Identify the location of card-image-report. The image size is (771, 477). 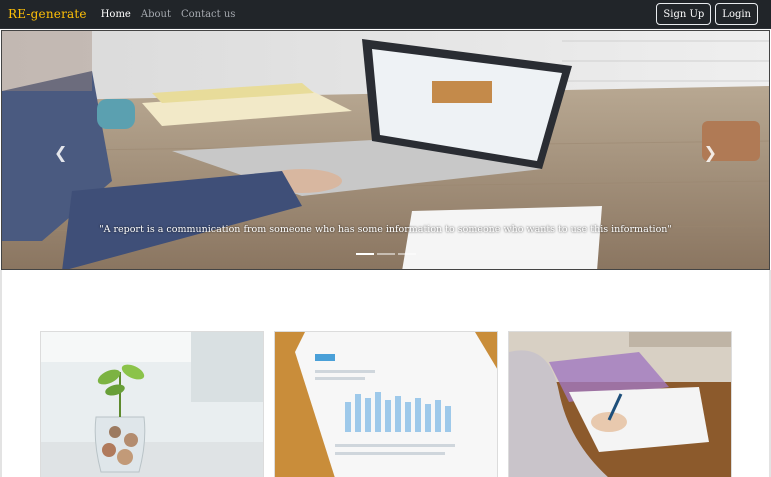
(386, 404).